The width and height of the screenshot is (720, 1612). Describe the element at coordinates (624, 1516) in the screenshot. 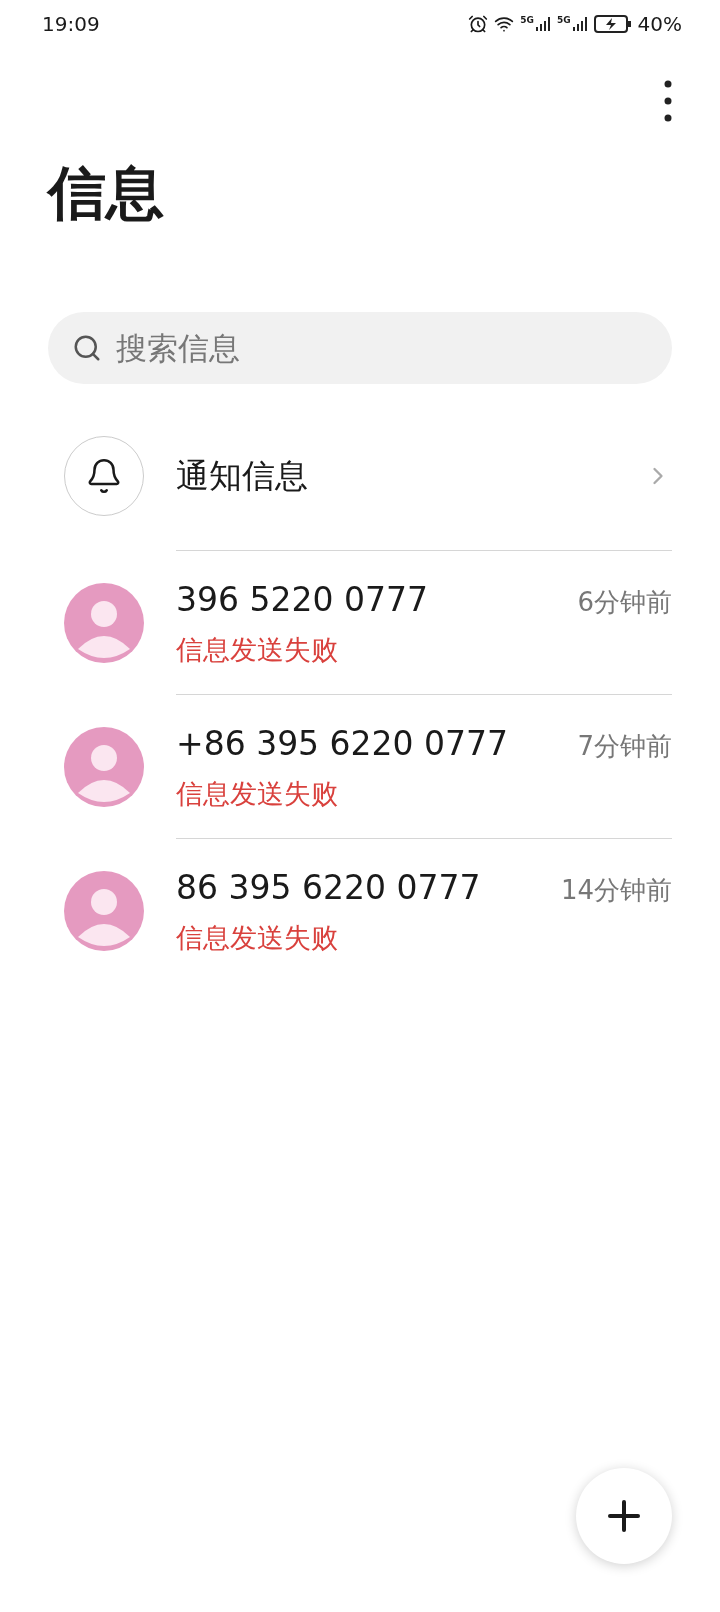

I see `new-message-button` at that location.